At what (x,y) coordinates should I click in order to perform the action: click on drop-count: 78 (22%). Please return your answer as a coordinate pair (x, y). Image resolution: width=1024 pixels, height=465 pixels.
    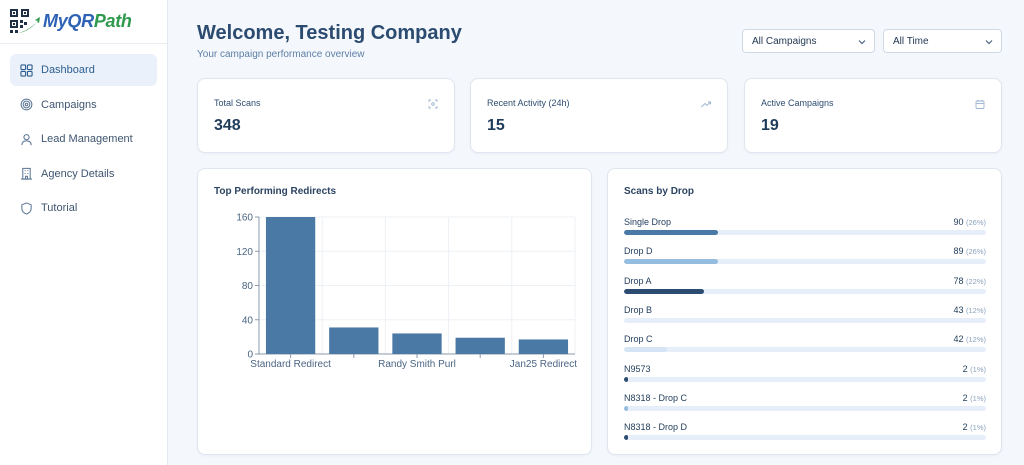
    Looking at the image, I should click on (969, 281).